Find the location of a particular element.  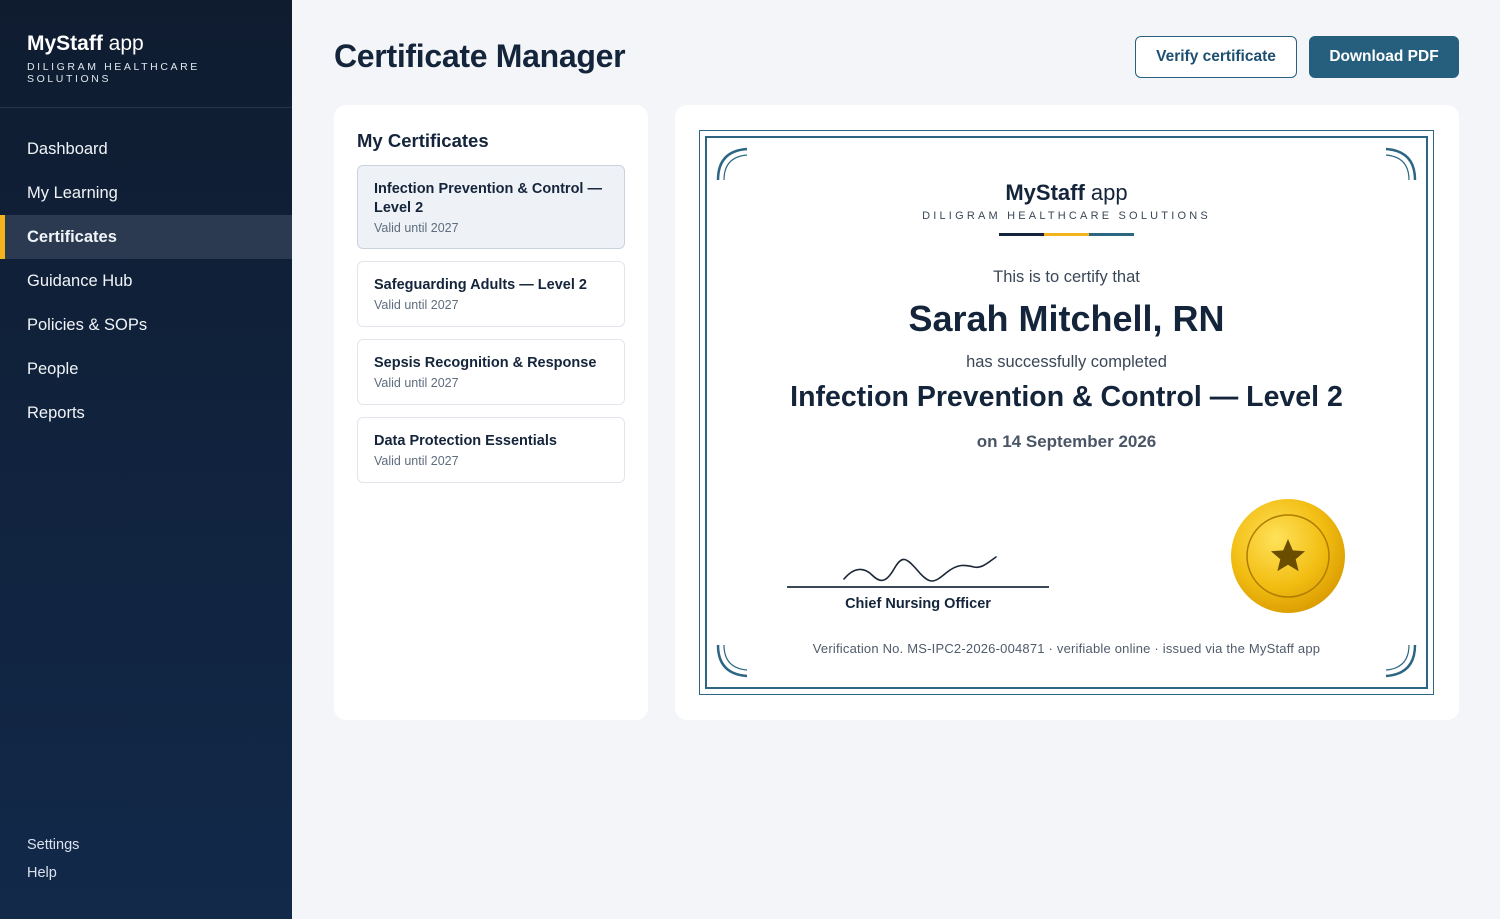

color-bar-teal is located at coordinates (1111, 234).